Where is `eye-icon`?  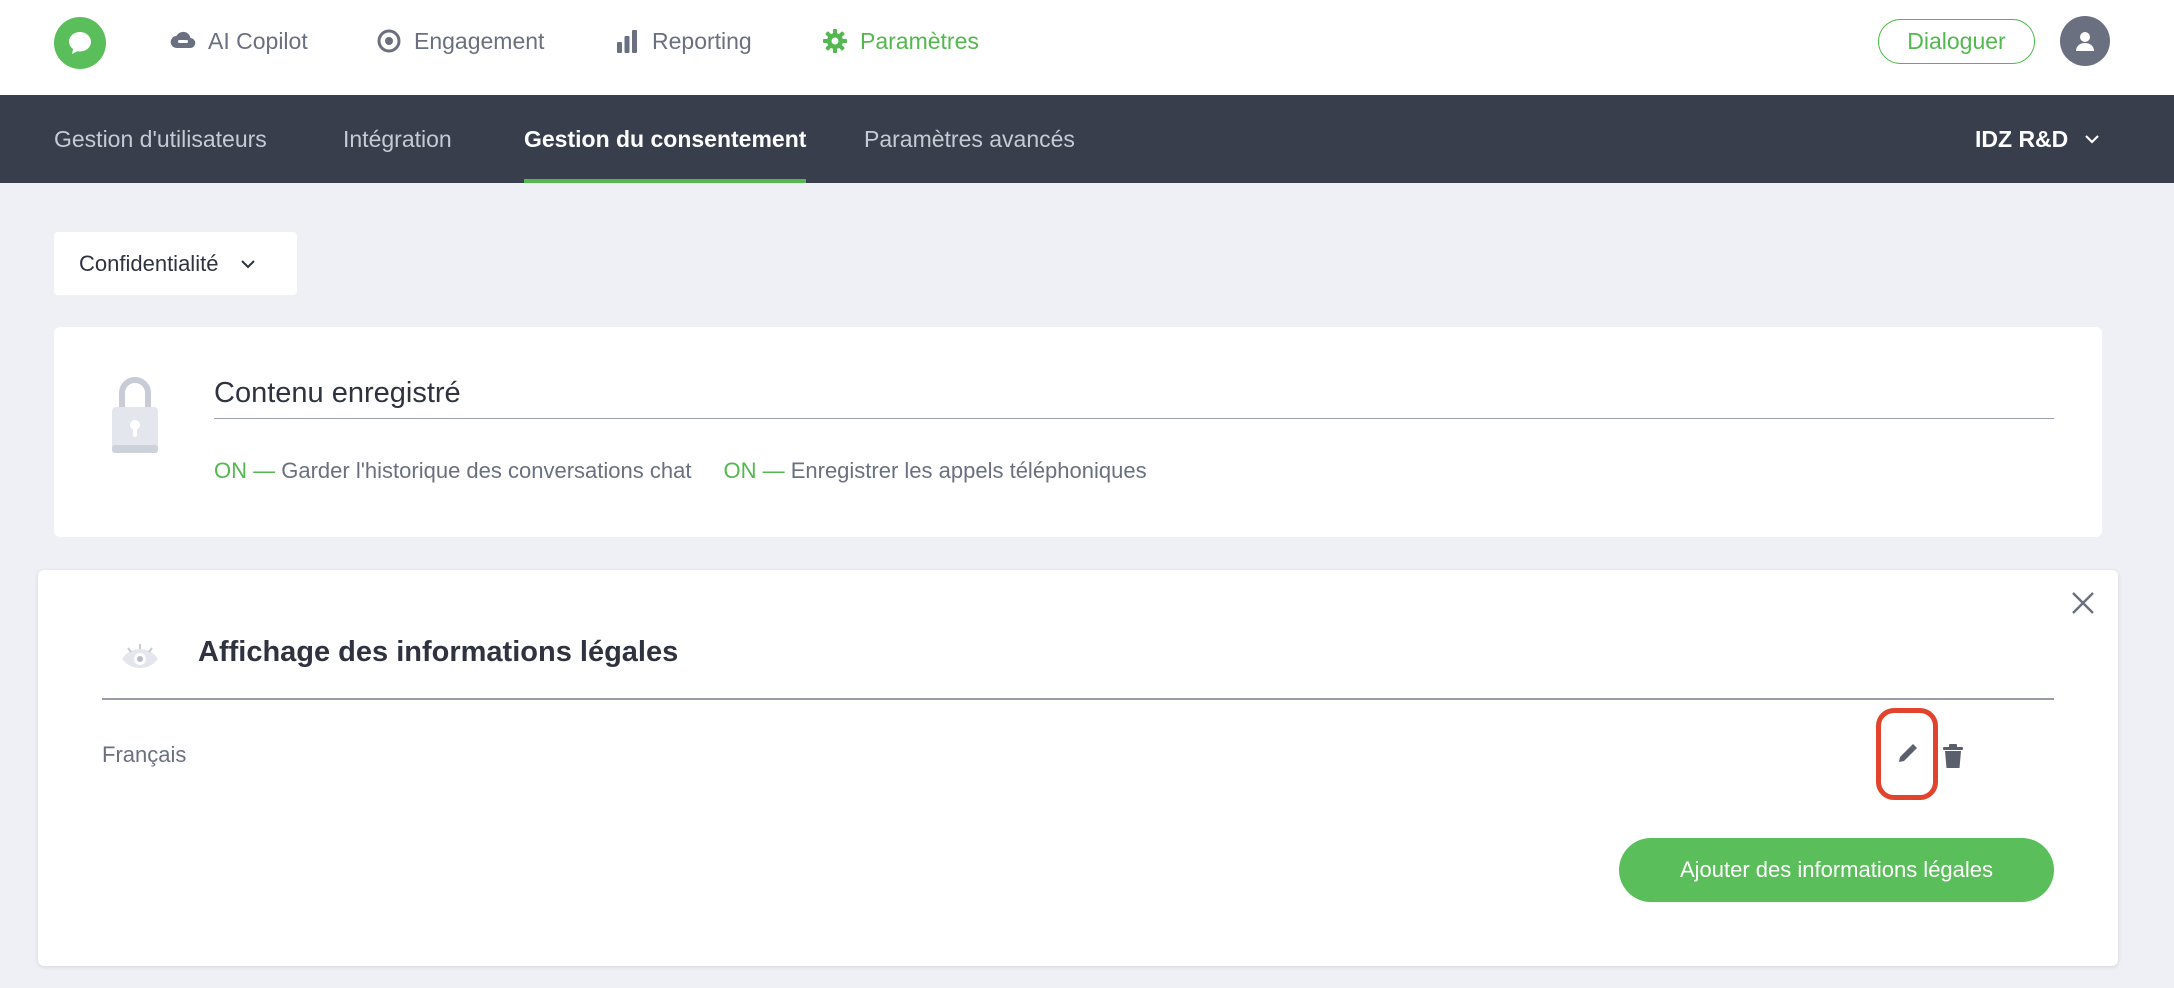
eye-icon is located at coordinates (140, 656).